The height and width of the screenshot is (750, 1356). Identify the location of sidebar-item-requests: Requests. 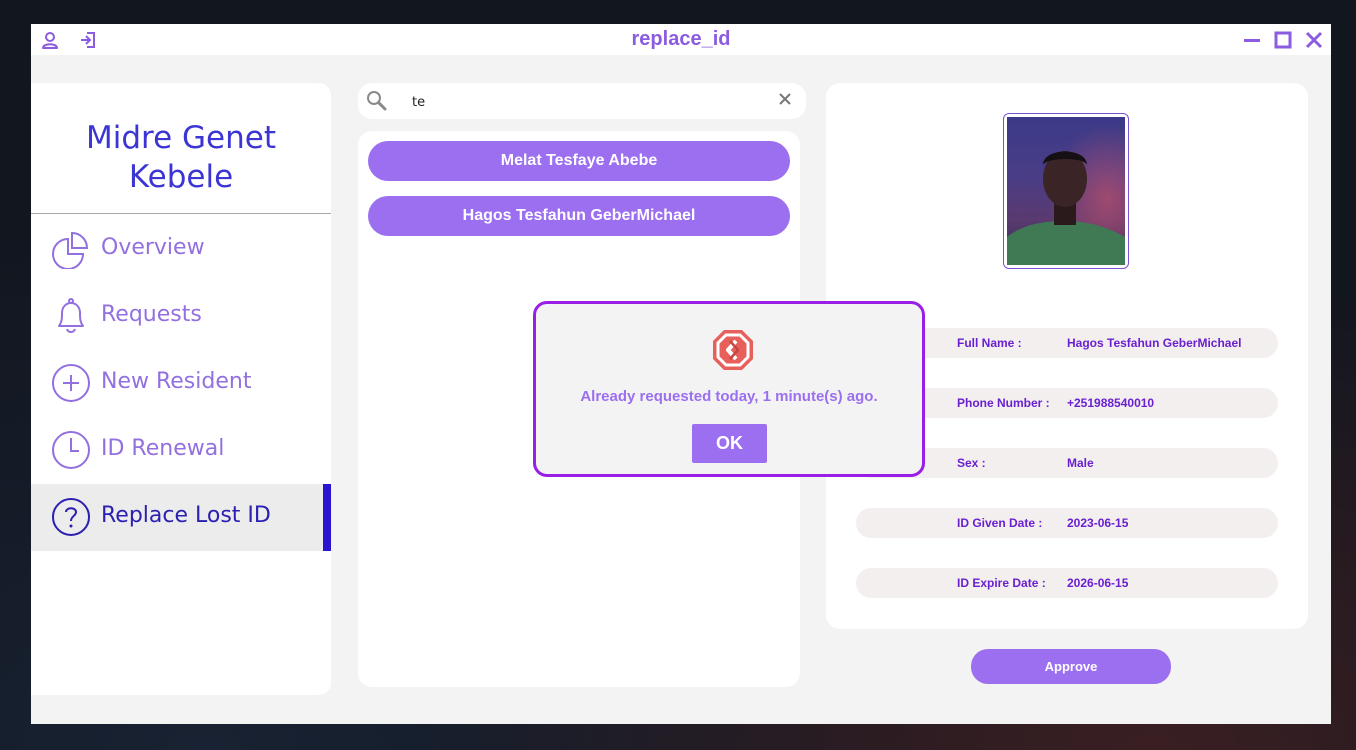
(181, 316).